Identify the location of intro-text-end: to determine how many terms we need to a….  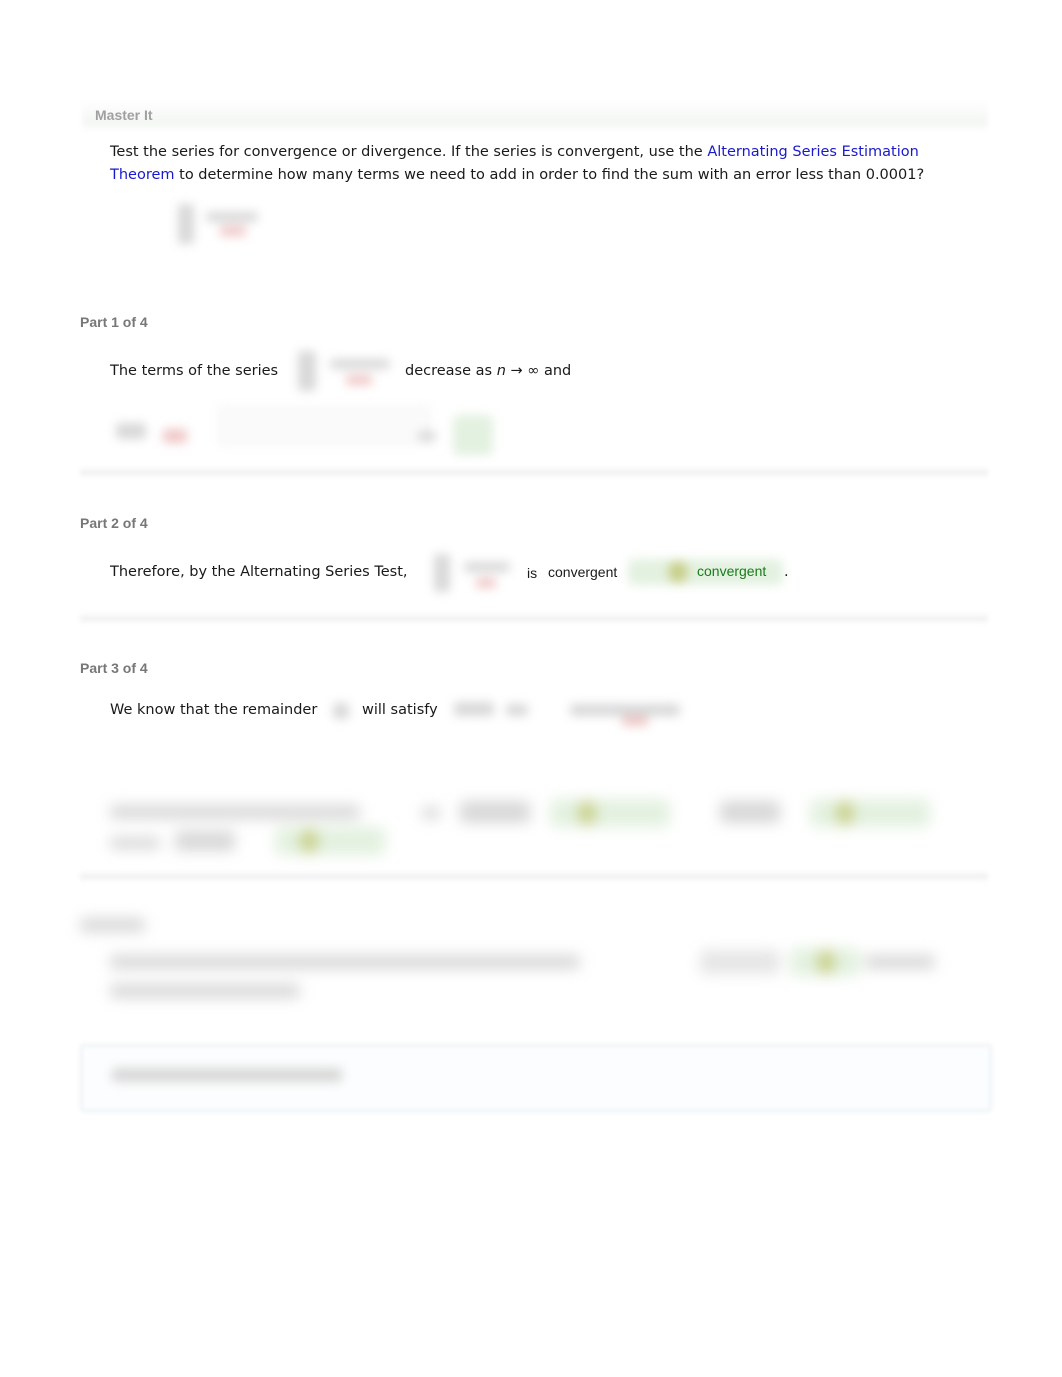
(549, 175).